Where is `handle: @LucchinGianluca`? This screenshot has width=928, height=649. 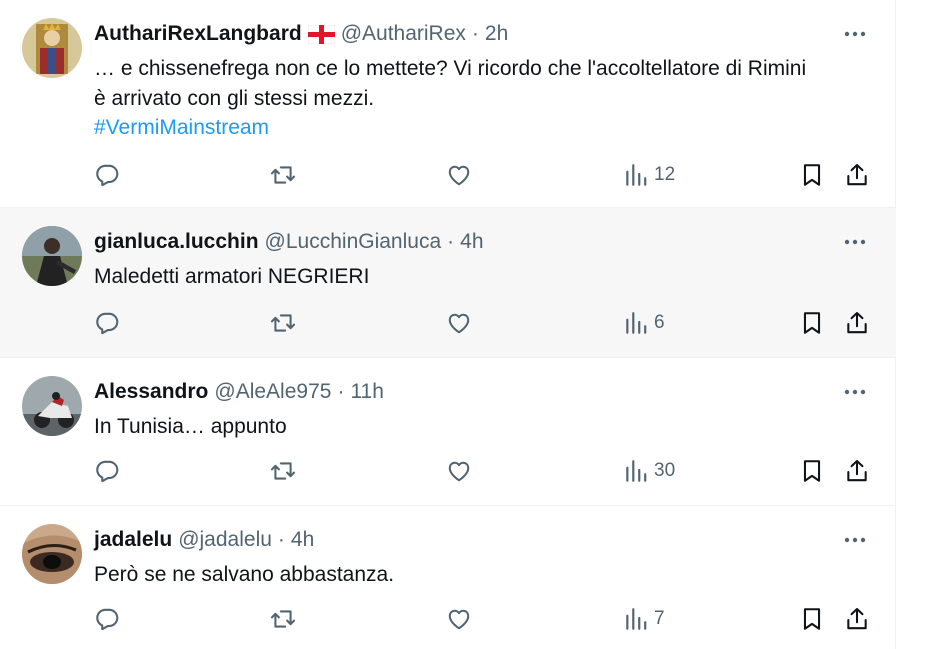
handle: @LucchinGianluca is located at coordinates (353, 242).